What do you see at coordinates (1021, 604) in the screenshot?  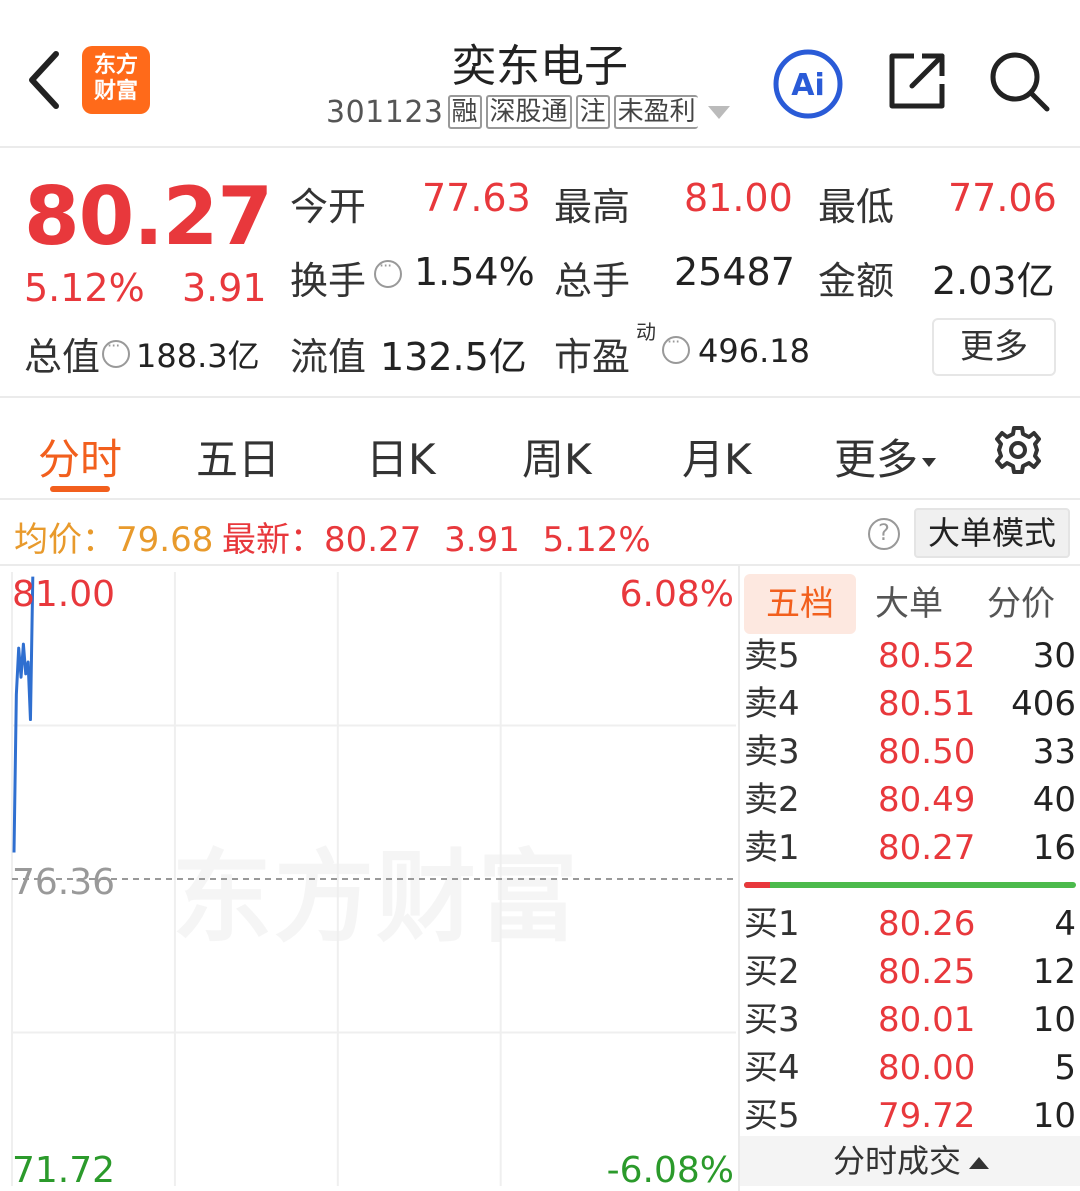 I see `tab-price-distribution: 分价` at bounding box center [1021, 604].